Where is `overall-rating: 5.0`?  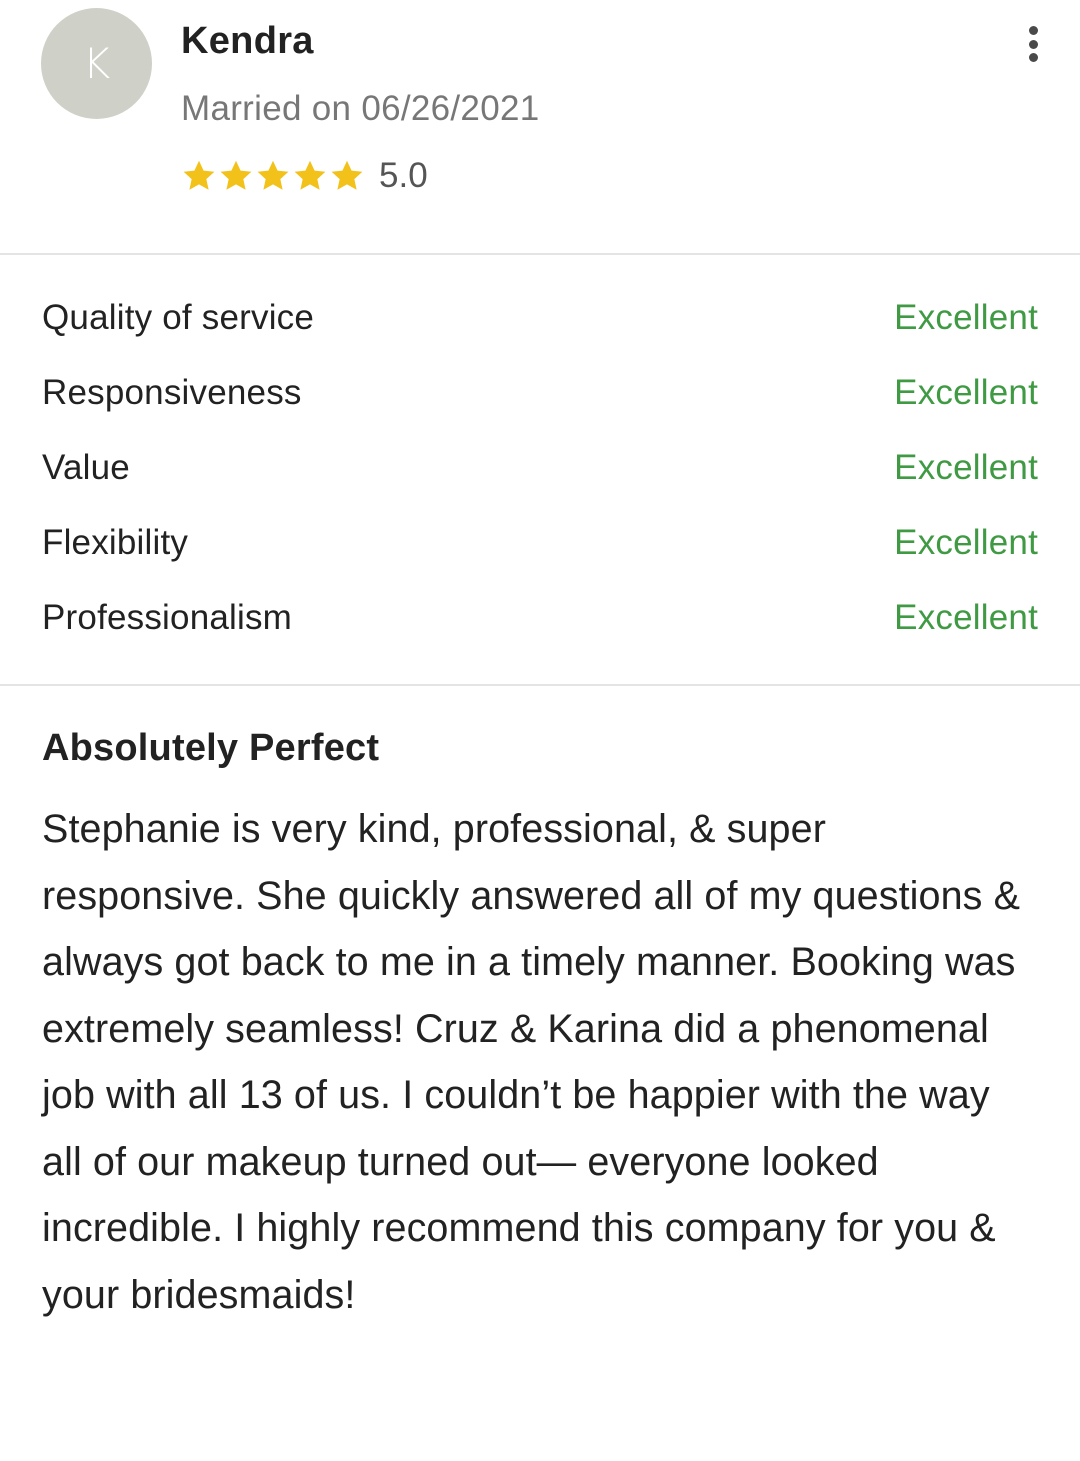
overall-rating: 5.0 is located at coordinates (304, 176).